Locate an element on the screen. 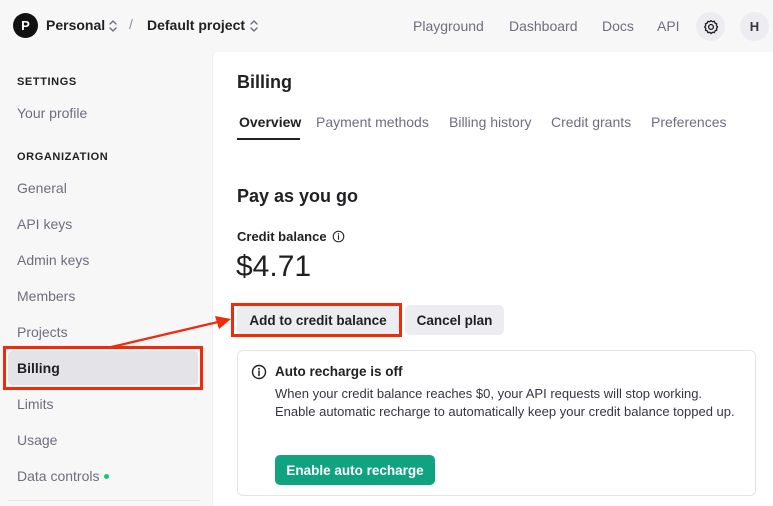  sidebar-item-admin-keys: Admin keys is located at coordinates (53, 260).